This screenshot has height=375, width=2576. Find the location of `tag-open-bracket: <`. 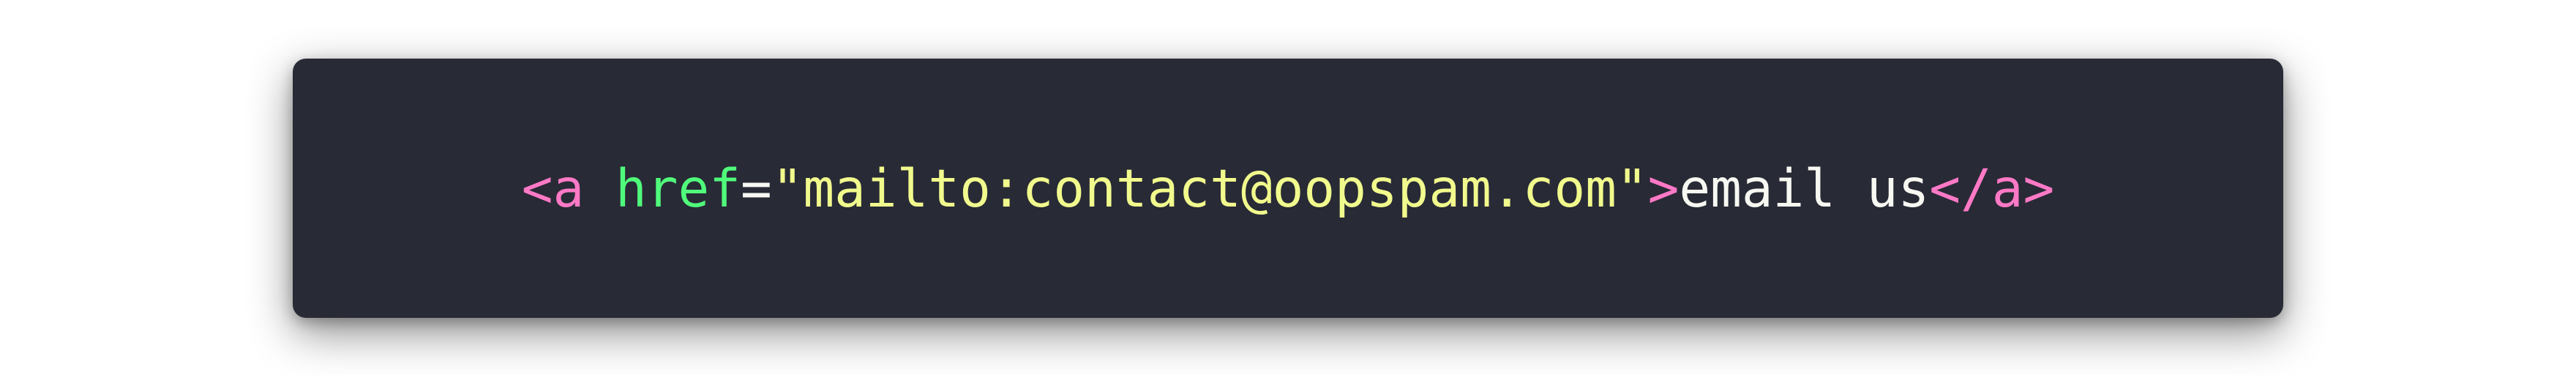

tag-open-bracket: < is located at coordinates (537, 188).